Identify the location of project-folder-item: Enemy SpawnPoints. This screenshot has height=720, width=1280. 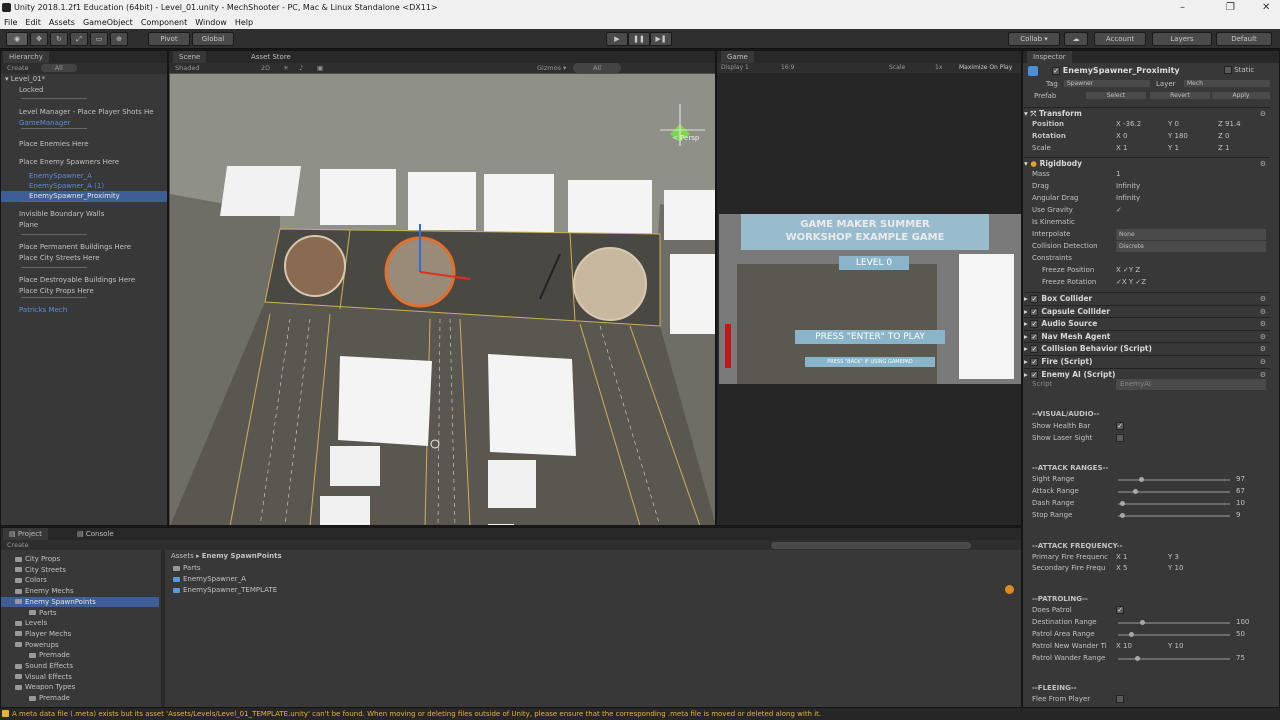
(80, 601).